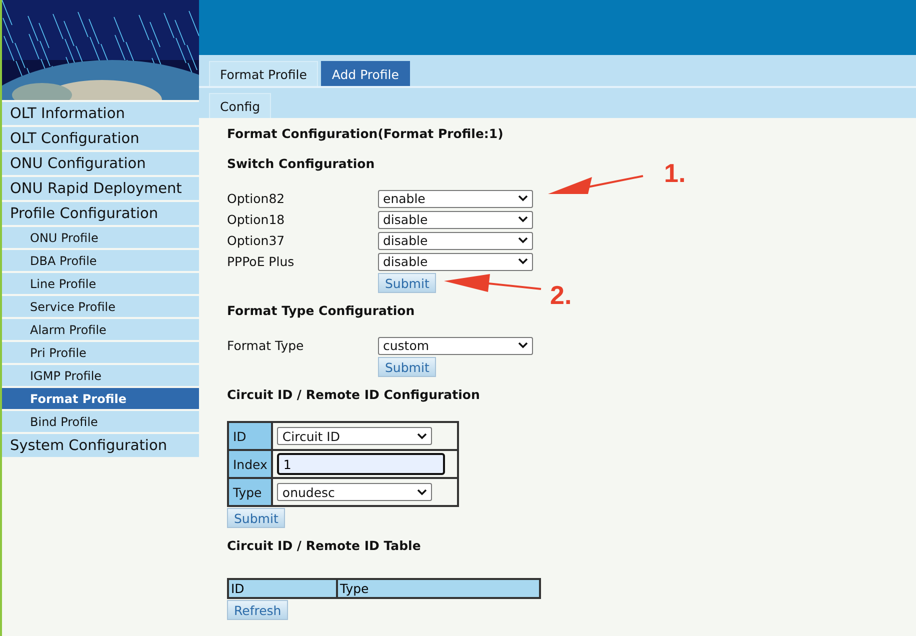 This screenshot has width=916, height=636. I want to click on sidebar-item: Alarm Profile, so click(100, 329).